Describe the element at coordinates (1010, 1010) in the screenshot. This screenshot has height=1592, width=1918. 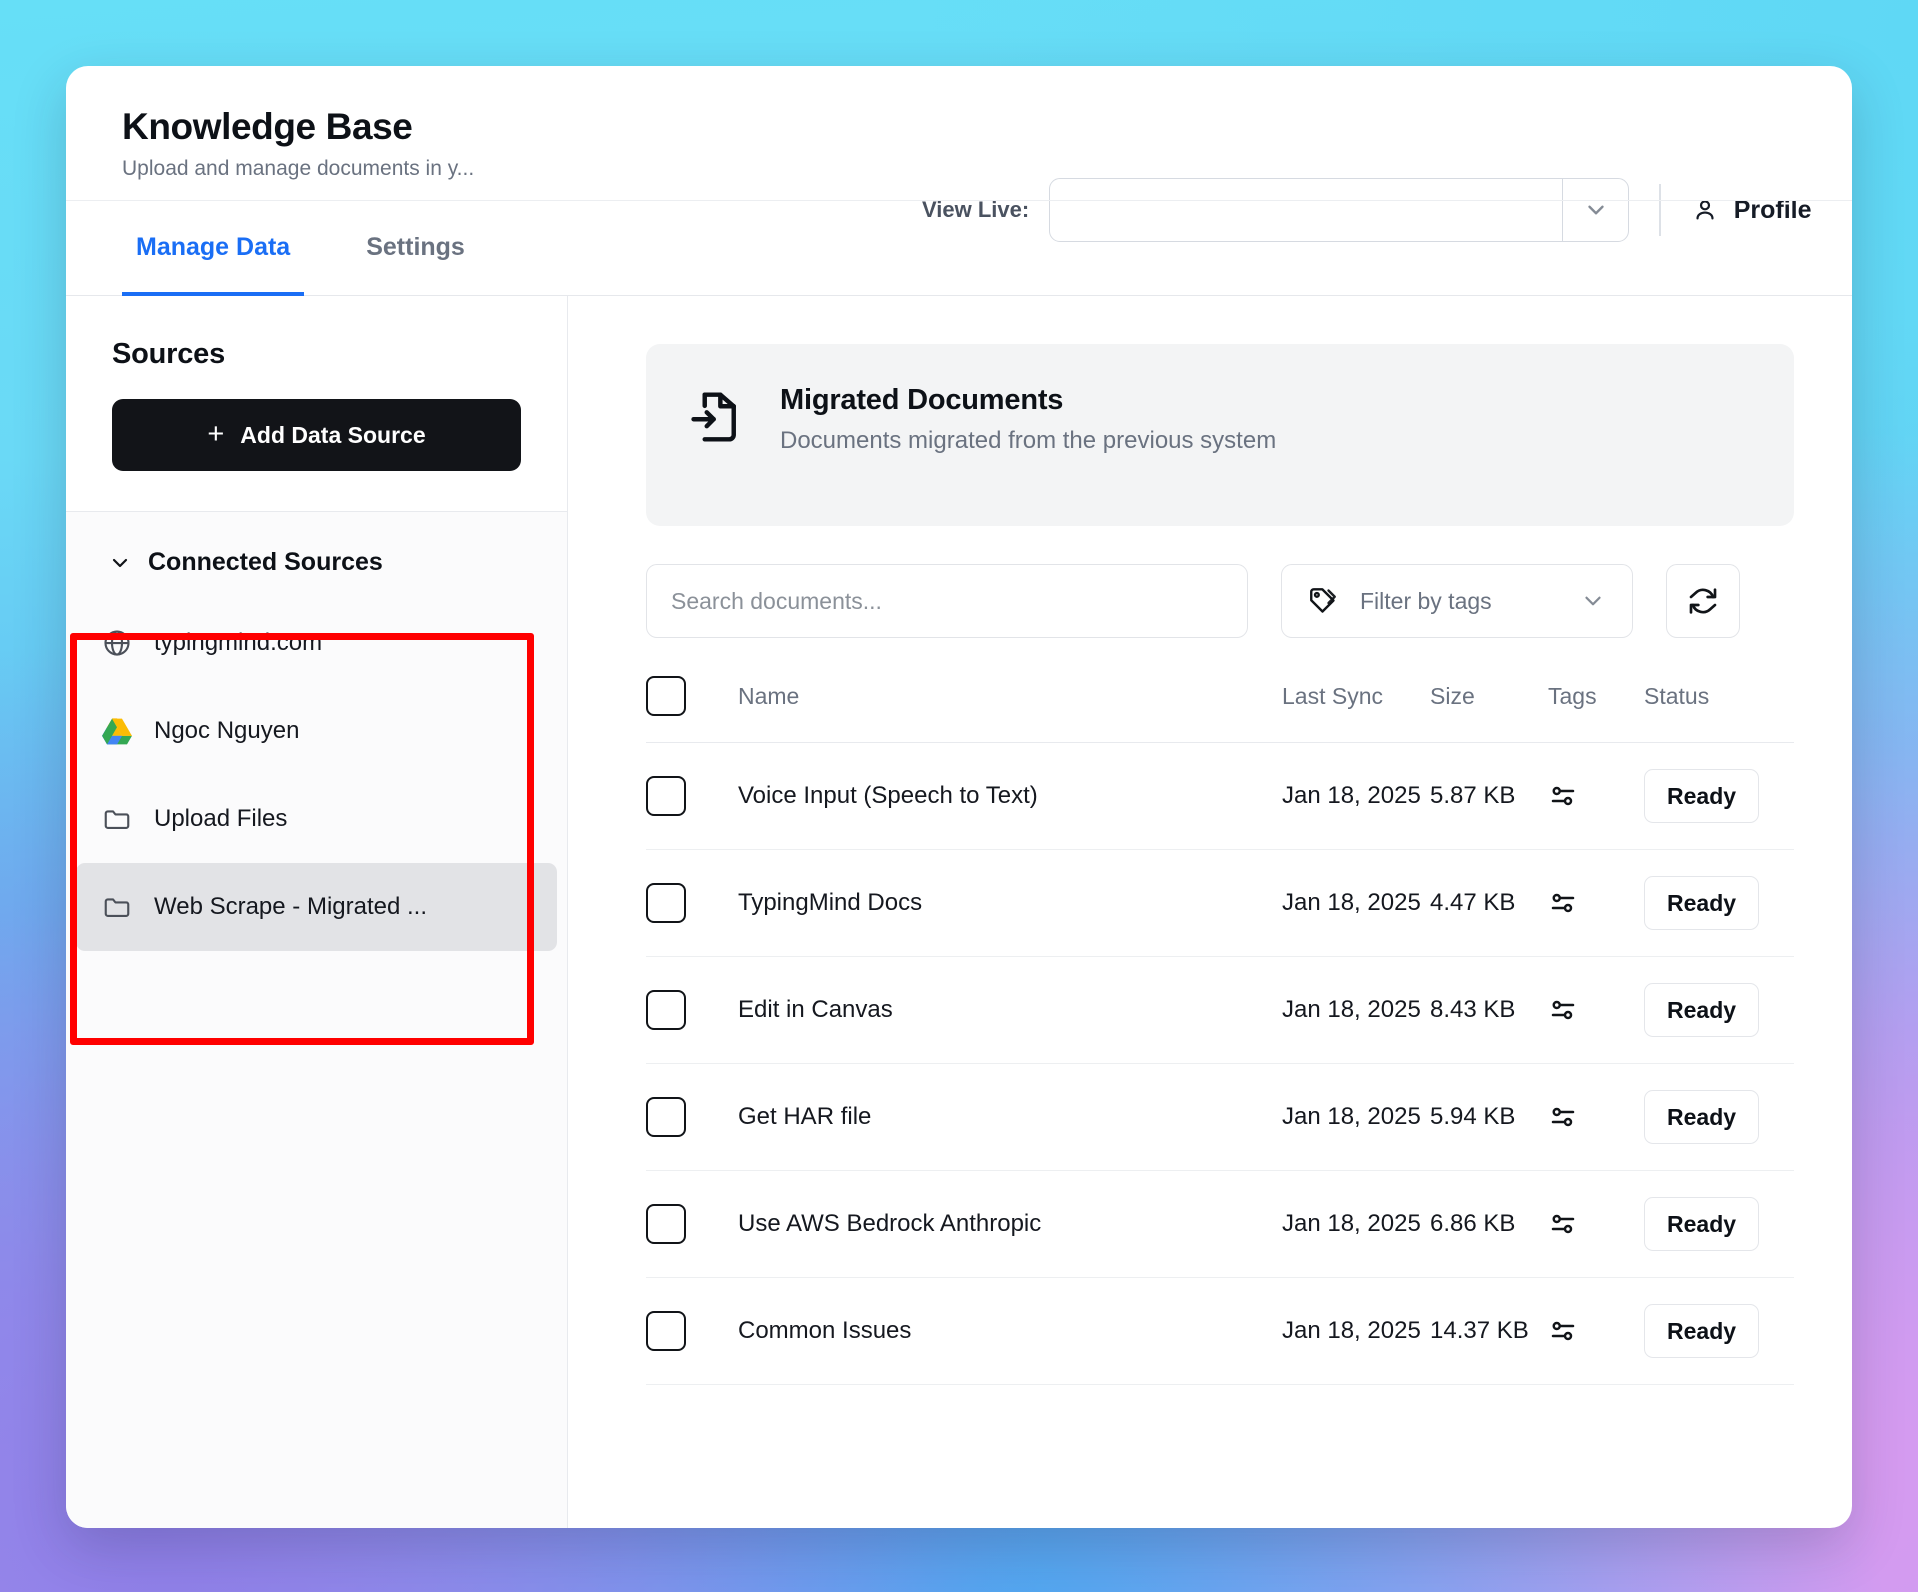
I see `document-name: Edit in Canvas` at that location.